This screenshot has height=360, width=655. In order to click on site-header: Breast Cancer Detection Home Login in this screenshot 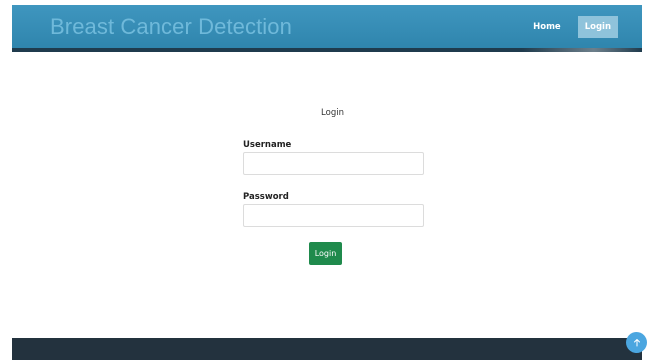, I will do `click(327, 28)`.